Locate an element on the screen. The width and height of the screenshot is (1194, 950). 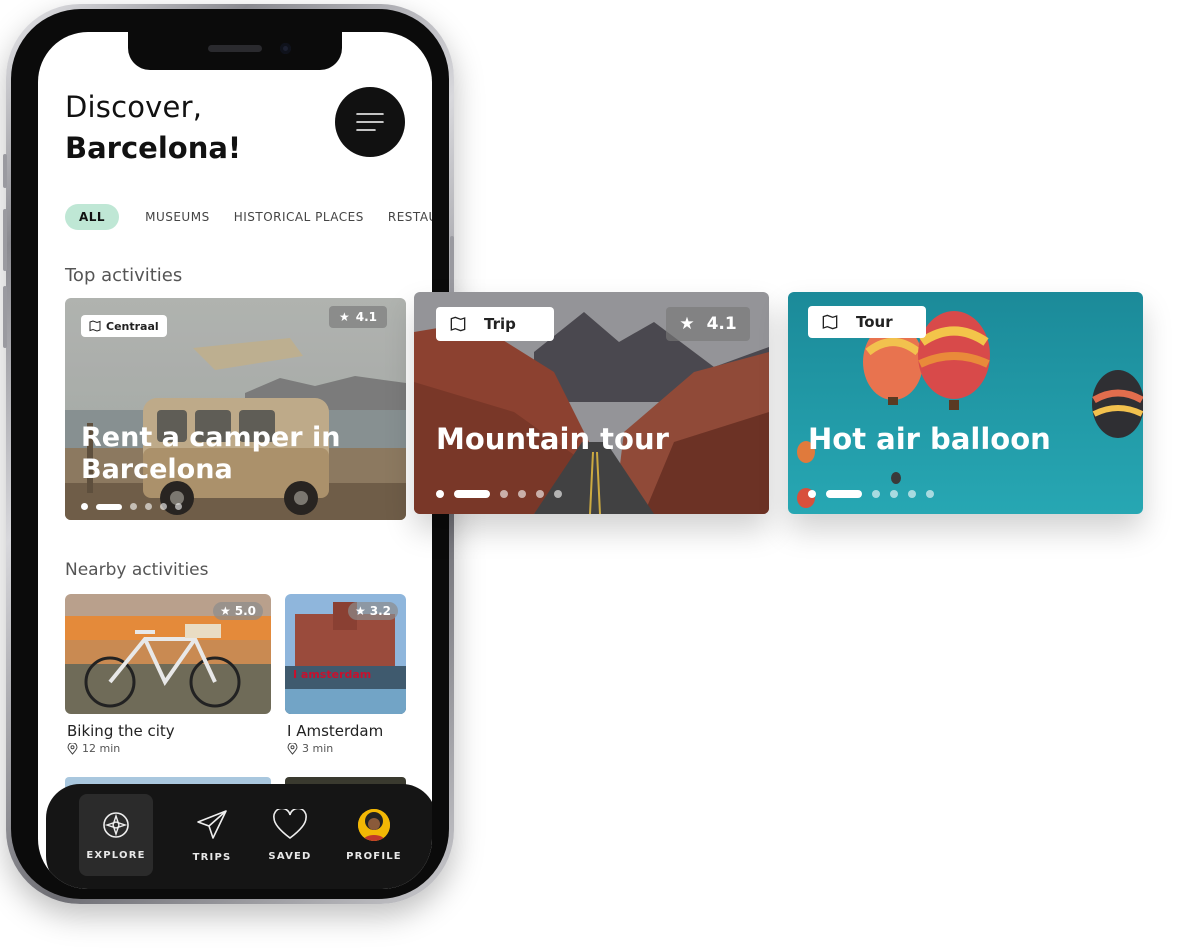
nearby-time: 12 min is located at coordinates (93, 748).